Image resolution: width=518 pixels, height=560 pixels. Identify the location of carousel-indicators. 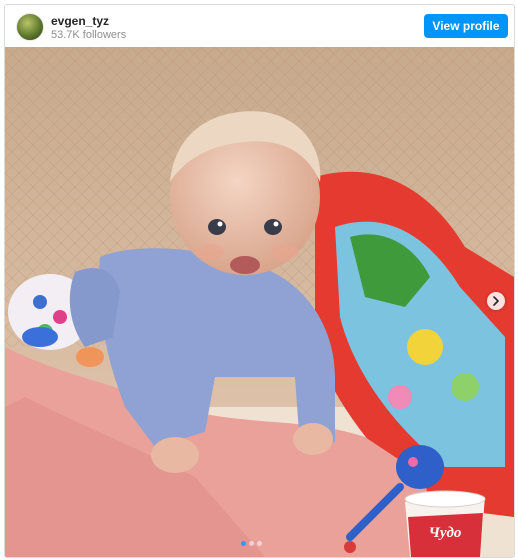
(251, 544).